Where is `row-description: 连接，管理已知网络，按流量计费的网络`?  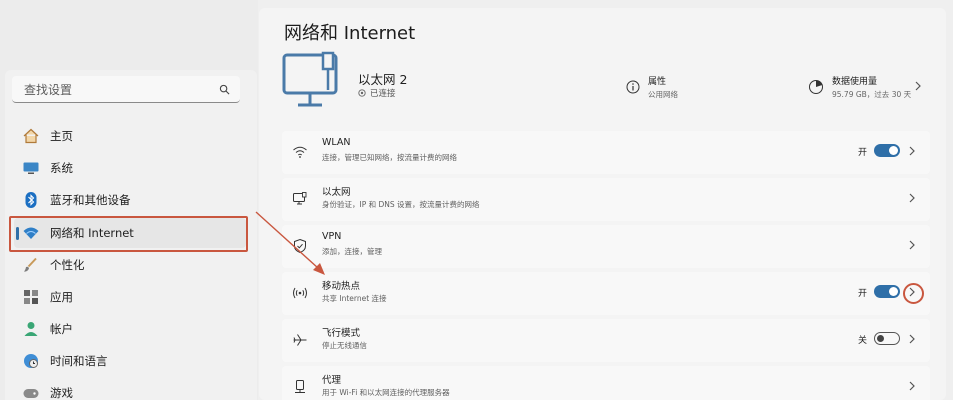 row-description: 连接，管理已知网络，按流量计费的网络 is located at coordinates (389, 157).